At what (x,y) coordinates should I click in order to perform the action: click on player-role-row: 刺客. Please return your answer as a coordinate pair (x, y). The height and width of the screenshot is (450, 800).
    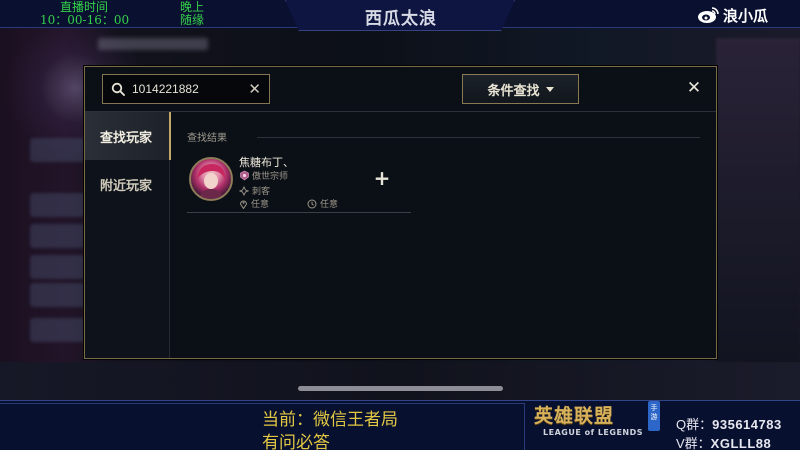
    Looking at the image, I should click on (254, 190).